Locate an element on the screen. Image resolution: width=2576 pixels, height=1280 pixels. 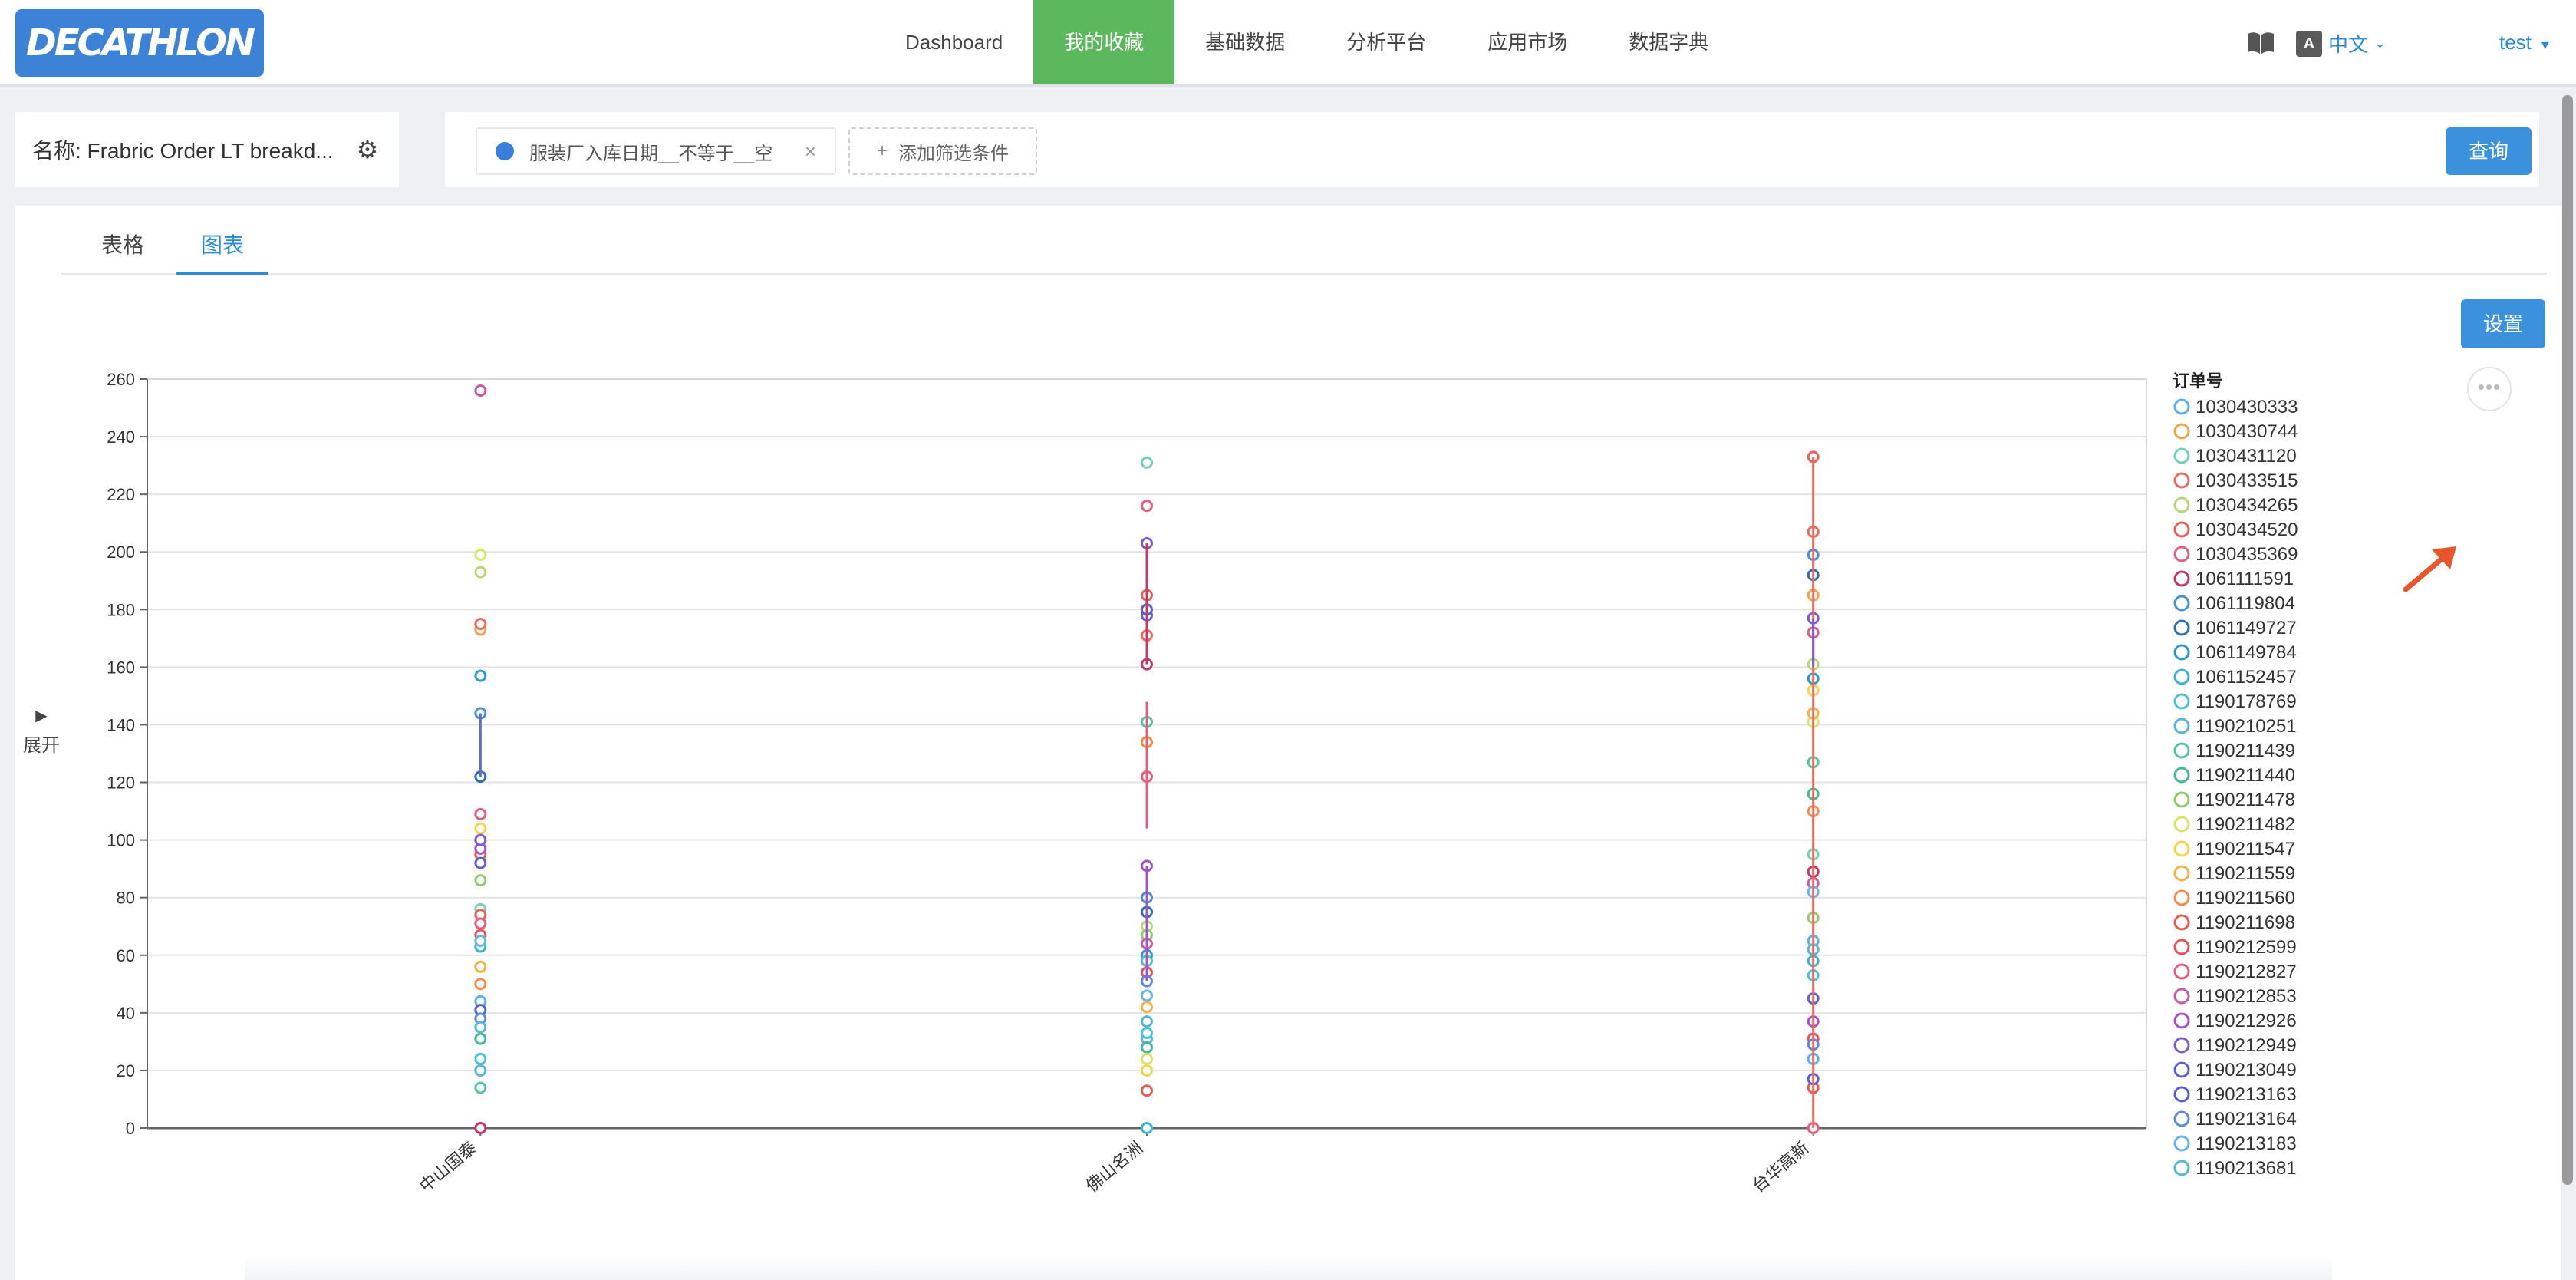
y-tick-label: 200 is located at coordinates (121, 552).